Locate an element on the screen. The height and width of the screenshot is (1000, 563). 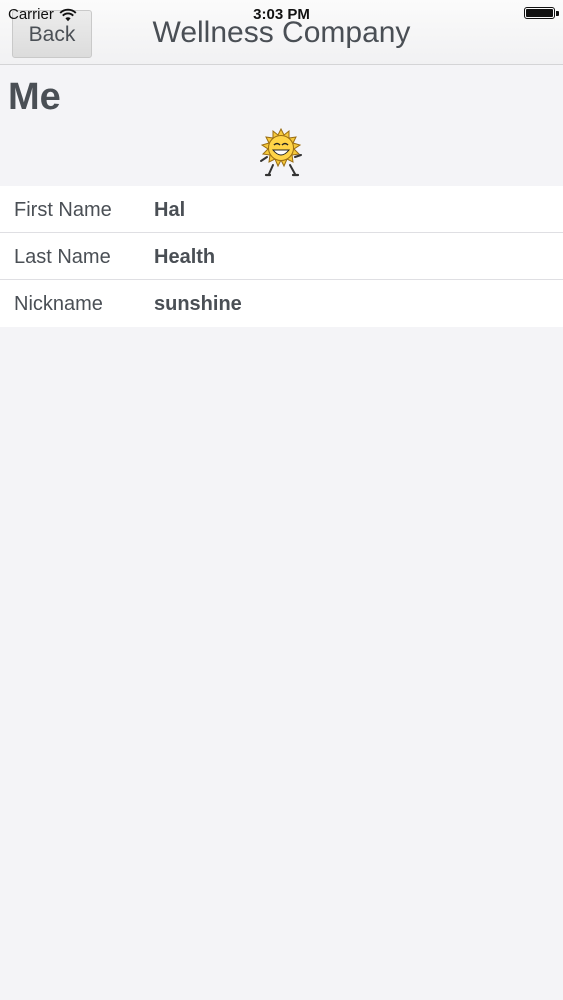
profile-row-last-name: Last Name Health is located at coordinates (281, 256).